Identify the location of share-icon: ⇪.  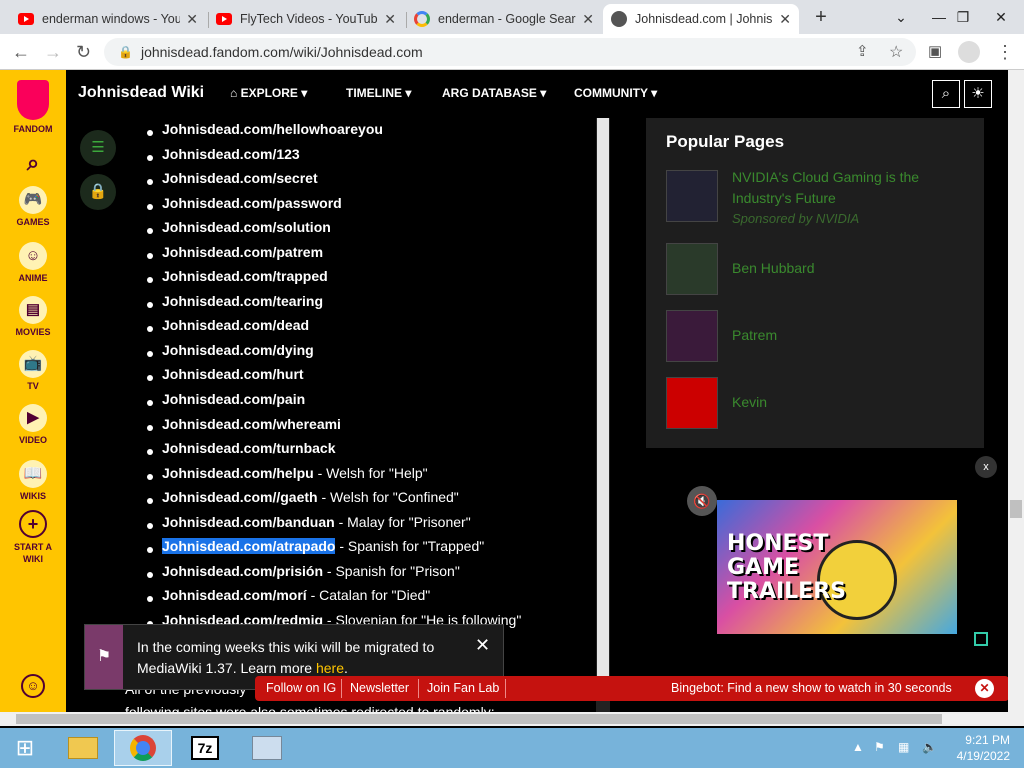
(862, 51).